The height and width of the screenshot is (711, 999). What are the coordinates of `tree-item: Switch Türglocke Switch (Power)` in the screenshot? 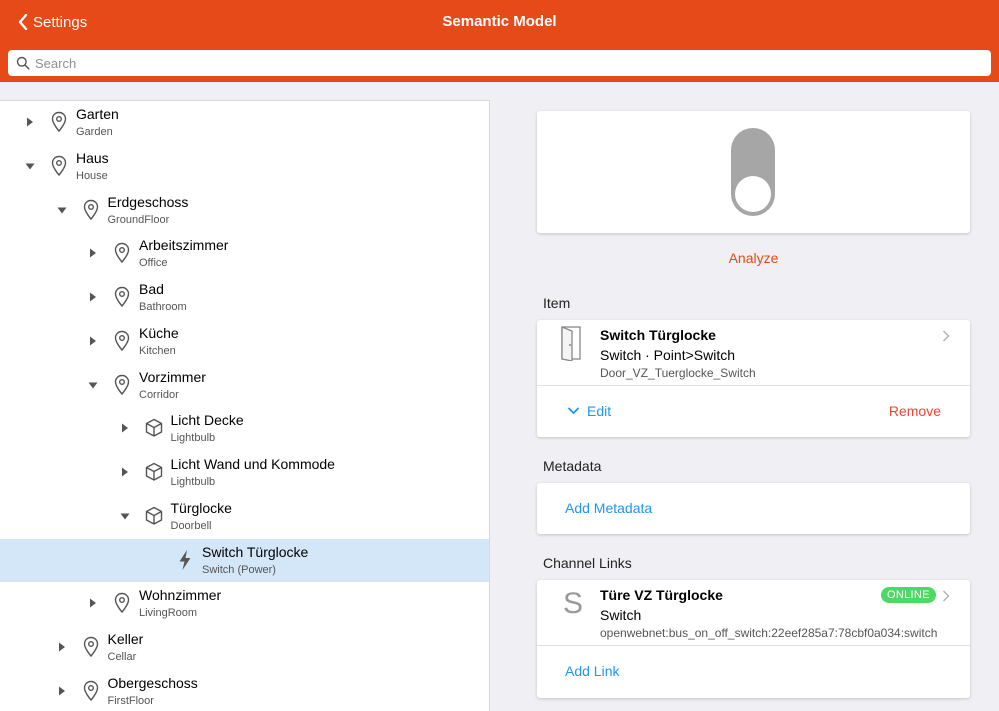 It's located at (244, 560).